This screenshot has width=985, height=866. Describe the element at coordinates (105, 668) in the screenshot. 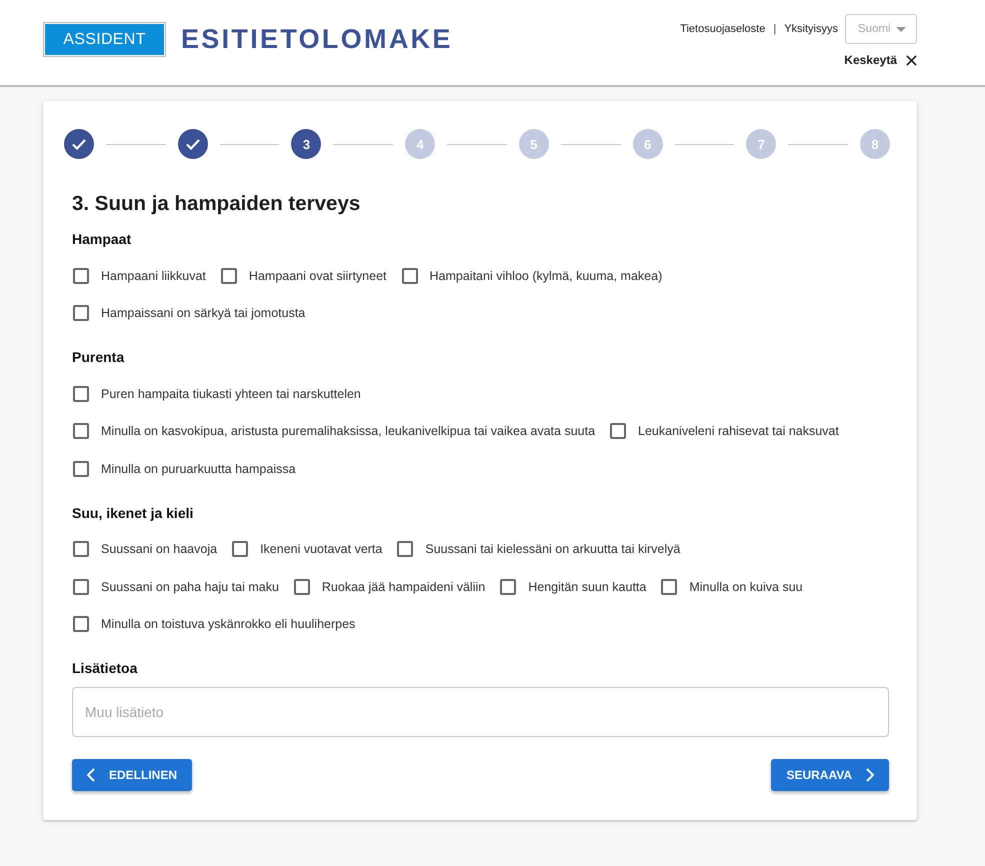

I see `notes-label: Lisätietoa` at that location.